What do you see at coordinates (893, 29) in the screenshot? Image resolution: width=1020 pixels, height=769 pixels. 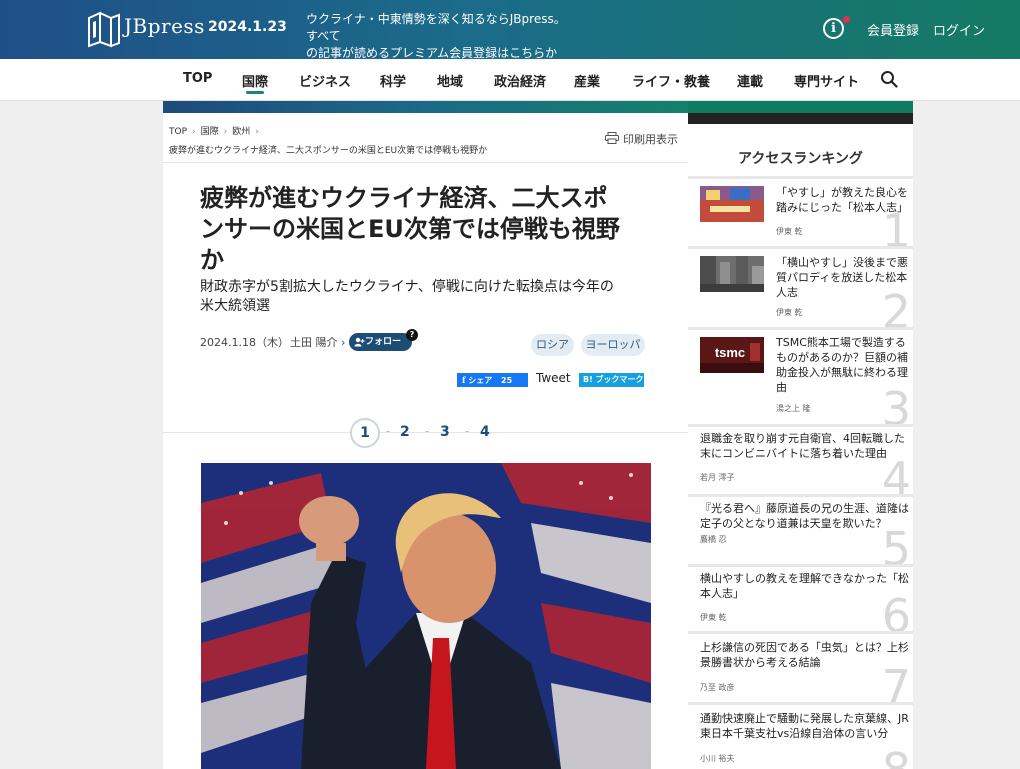 I see `member-register-link: 会員登録` at bounding box center [893, 29].